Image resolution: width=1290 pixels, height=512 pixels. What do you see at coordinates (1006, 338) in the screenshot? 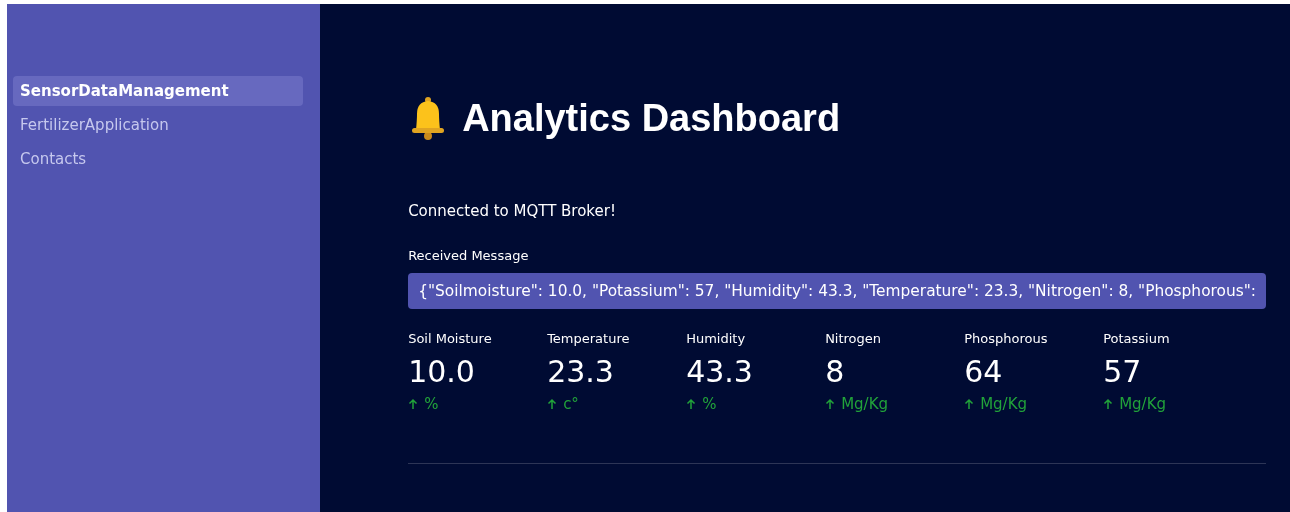
I see `metric-label: Phosphorous` at bounding box center [1006, 338].